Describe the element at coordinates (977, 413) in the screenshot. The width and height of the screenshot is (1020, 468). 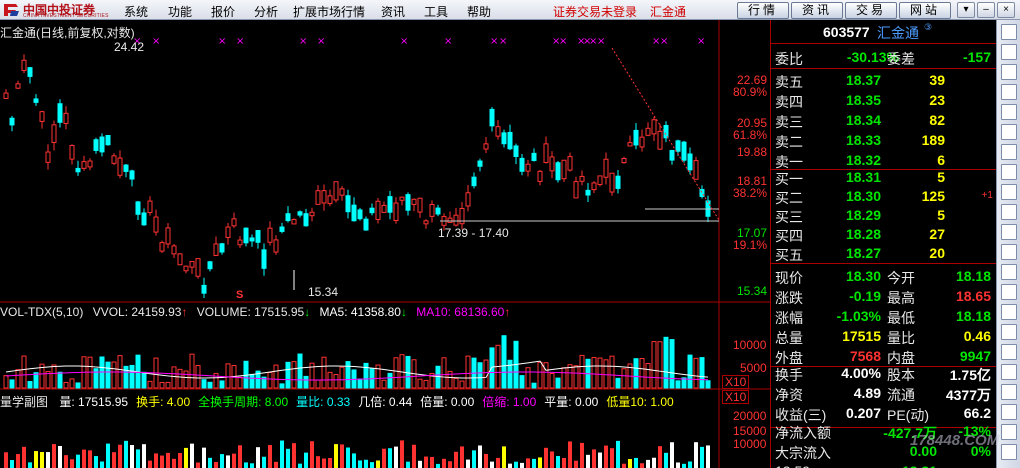
I see `fundamental-value: 66.2` at that location.